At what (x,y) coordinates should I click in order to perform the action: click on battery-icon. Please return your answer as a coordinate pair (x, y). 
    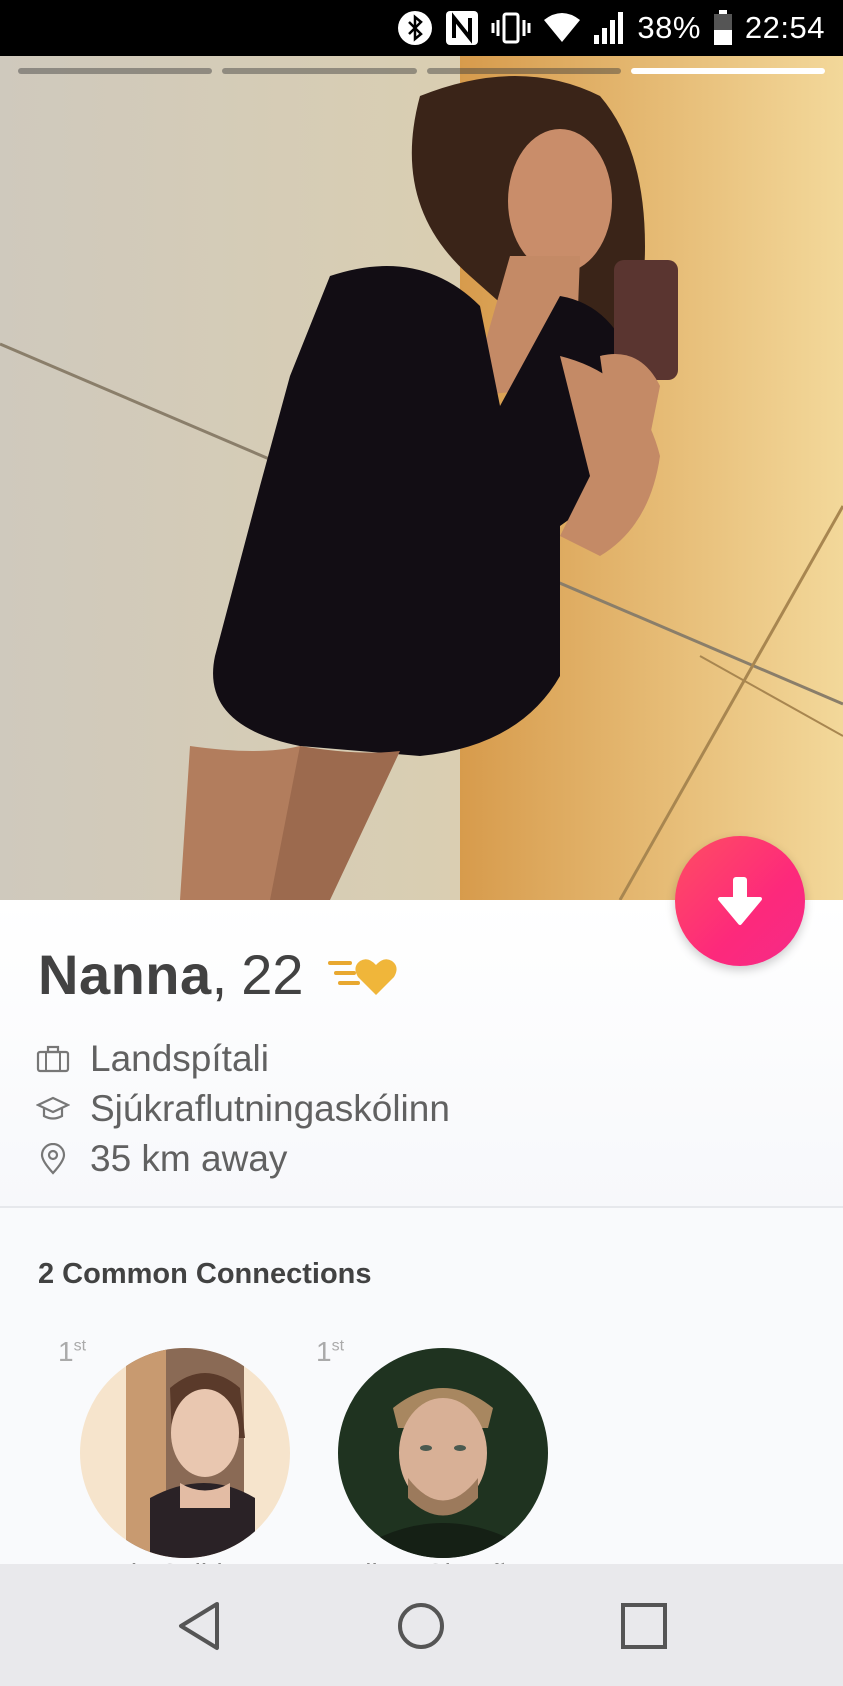
    Looking at the image, I should click on (722, 27).